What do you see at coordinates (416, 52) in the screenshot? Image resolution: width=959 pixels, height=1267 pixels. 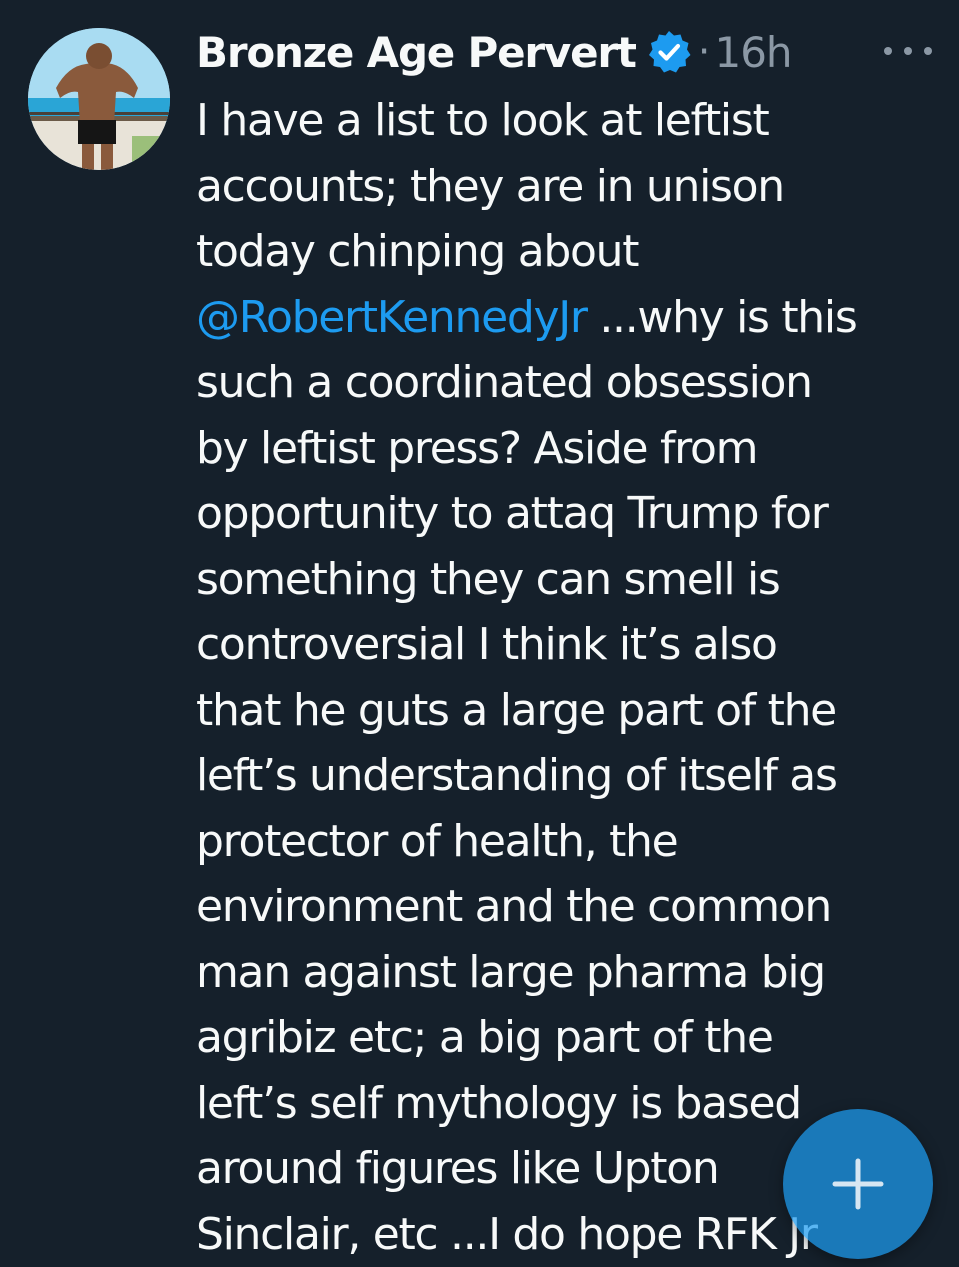 I see `author-name: Bronze Age Pervert` at bounding box center [416, 52].